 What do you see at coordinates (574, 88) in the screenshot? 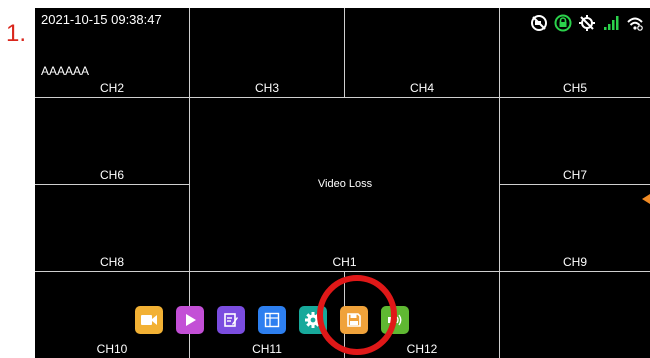
I see `channel-label: CH5` at bounding box center [574, 88].